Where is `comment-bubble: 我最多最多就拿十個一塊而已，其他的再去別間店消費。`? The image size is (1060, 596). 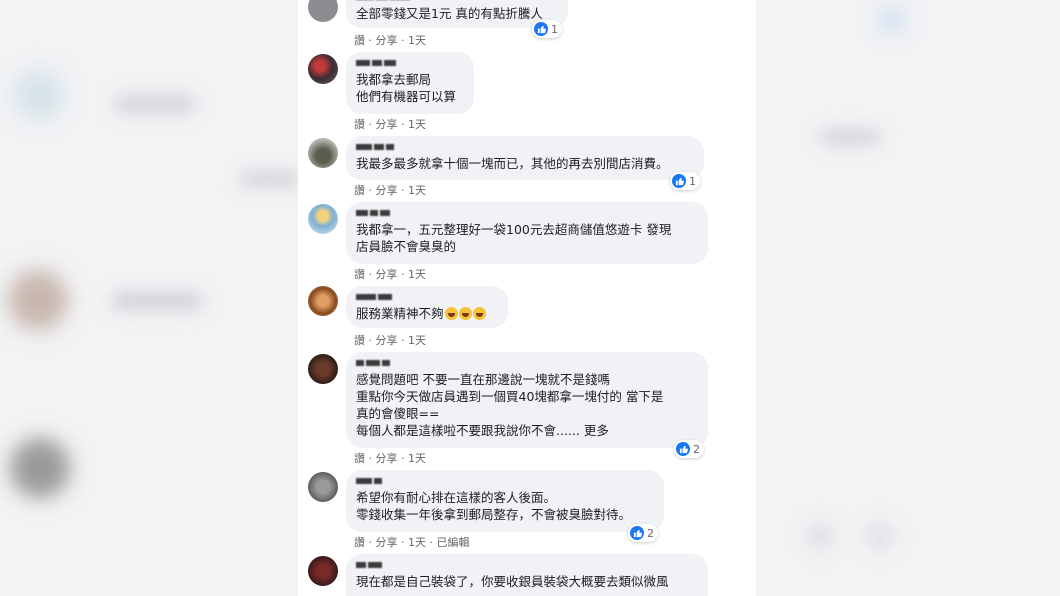
comment-bubble: 我最多最多就拿十個一塊而已，其他的再去別間店消費。 is located at coordinates (525, 158).